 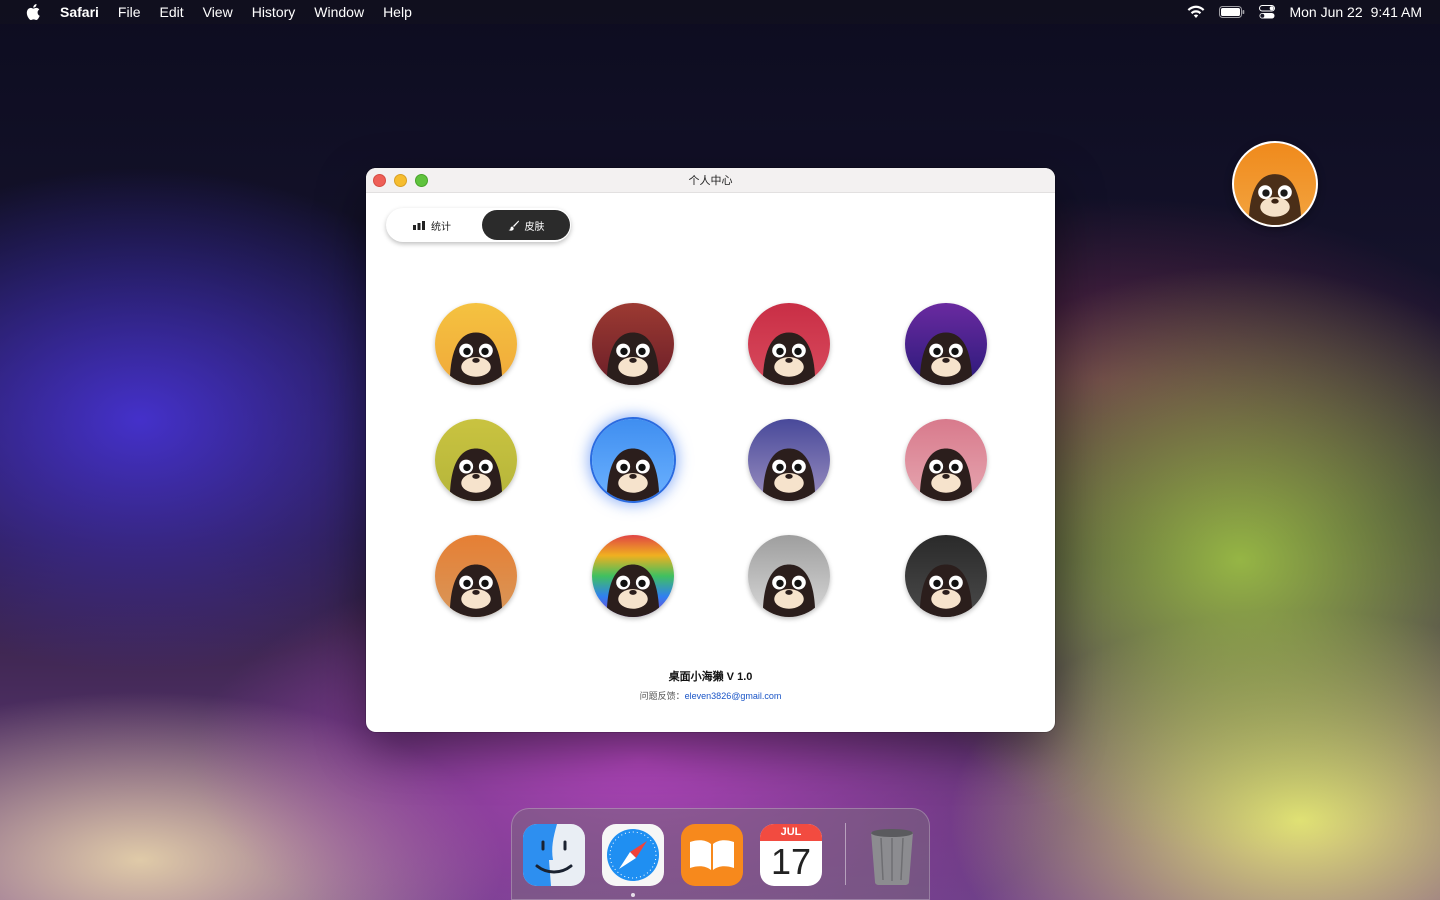 I want to click on book-icon, so click(x=712, y=855).